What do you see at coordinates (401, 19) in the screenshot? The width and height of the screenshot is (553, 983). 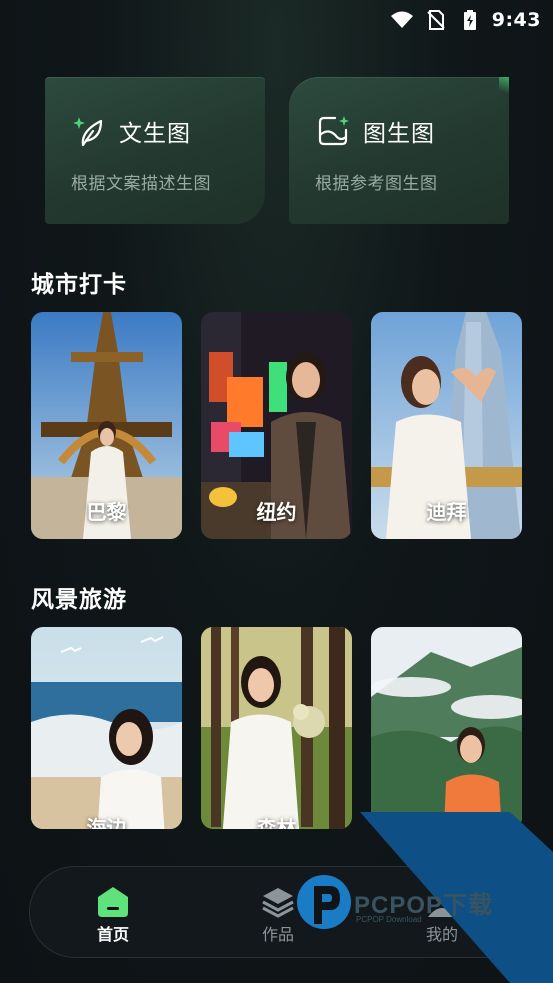 I see `wifi-icon` at bounding box center [401, 19].